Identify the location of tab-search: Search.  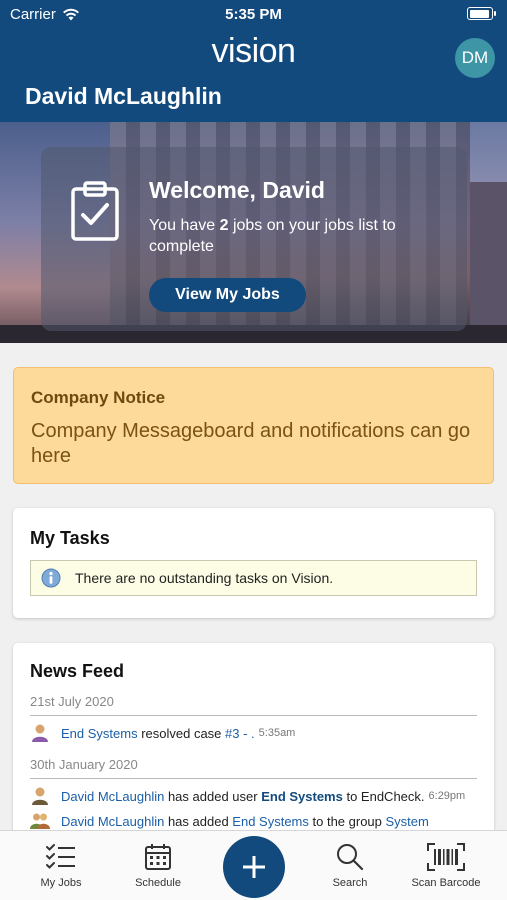
(350, 866).